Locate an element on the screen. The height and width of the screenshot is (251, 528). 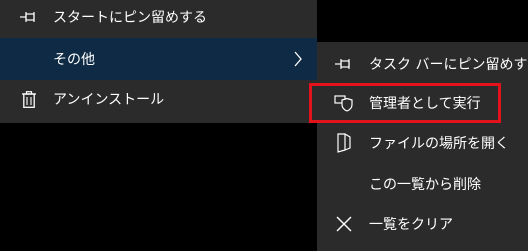
pin-to-taskbar-item: タスク バーにピン留めする is located at coordinates (422, 64).